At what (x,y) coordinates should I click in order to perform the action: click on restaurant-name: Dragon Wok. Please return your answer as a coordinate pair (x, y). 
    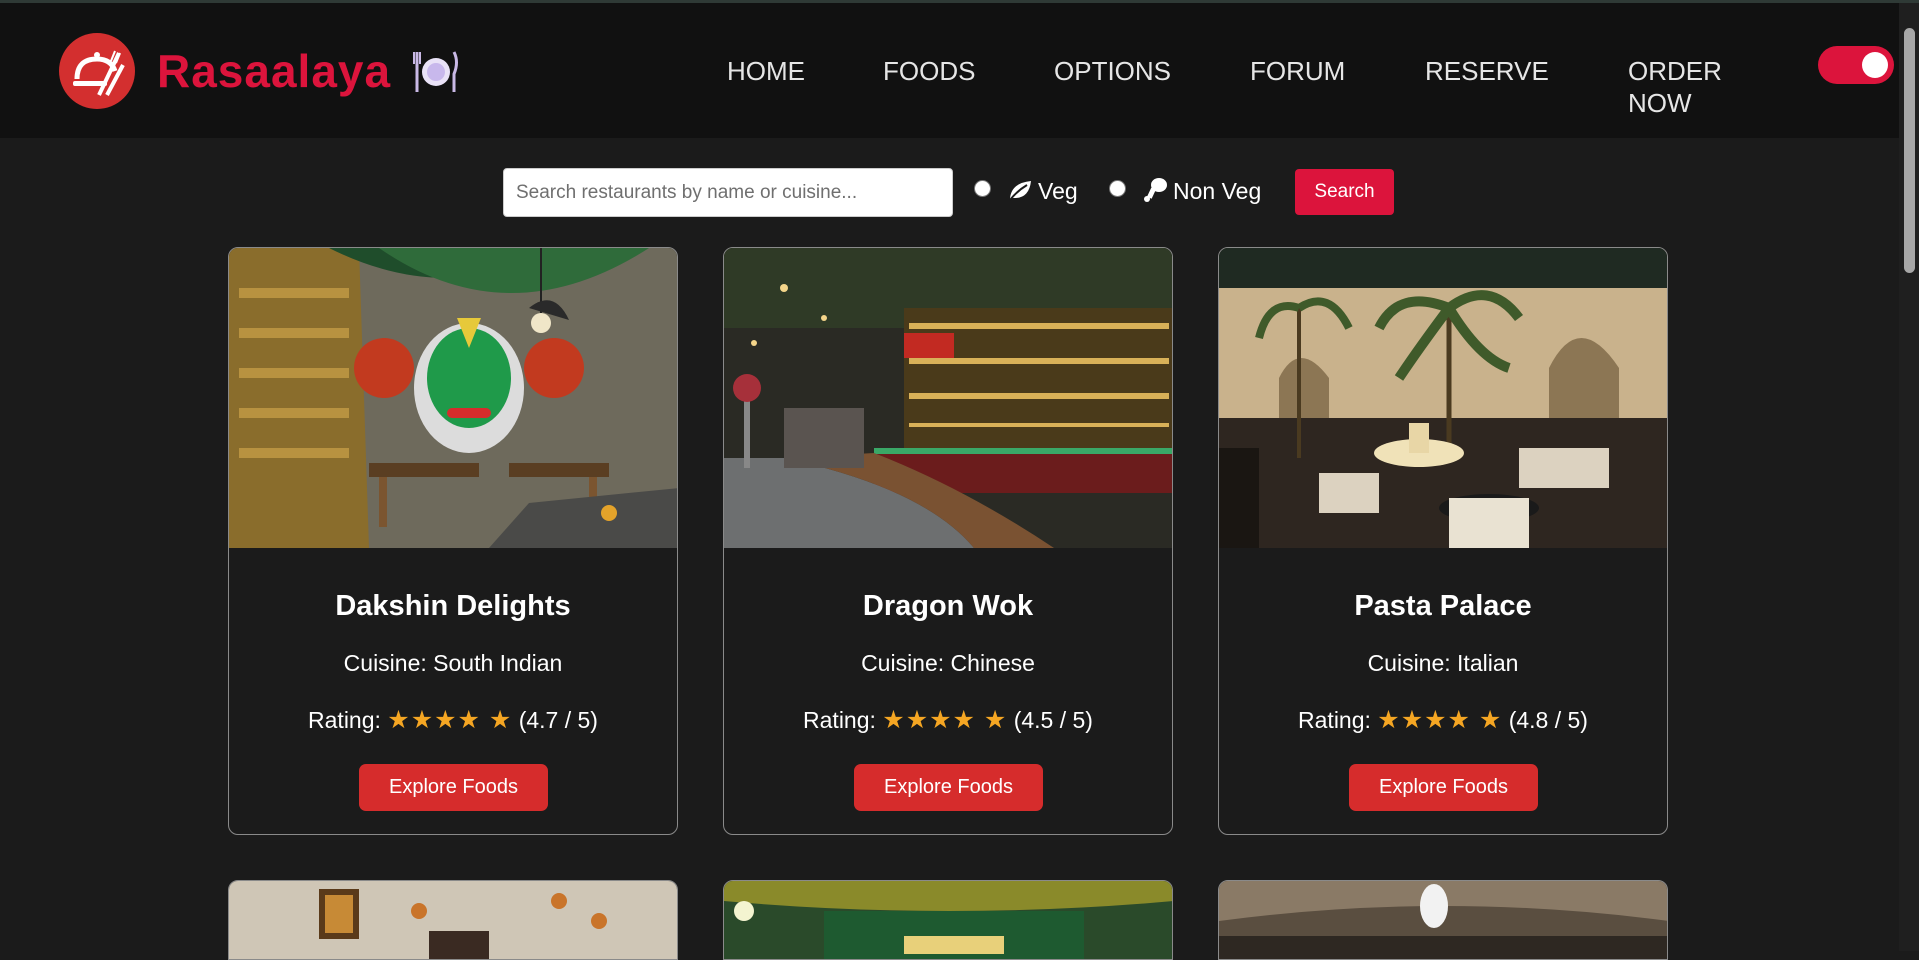
    Looking at the image, I should click on (948, 606).